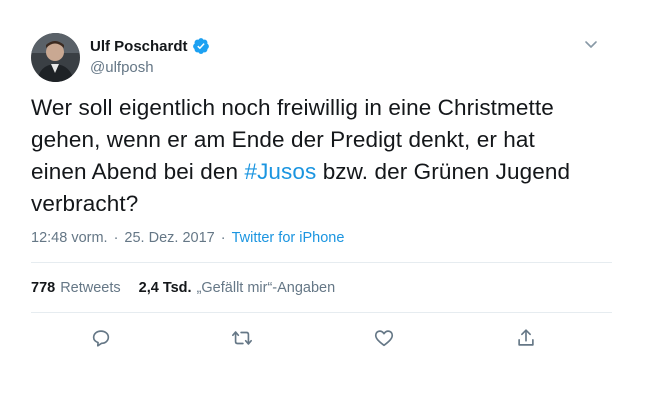  Describe the element at coordinates (201, 46) in the screenshot. I see `verified-badge-icon` at that location.